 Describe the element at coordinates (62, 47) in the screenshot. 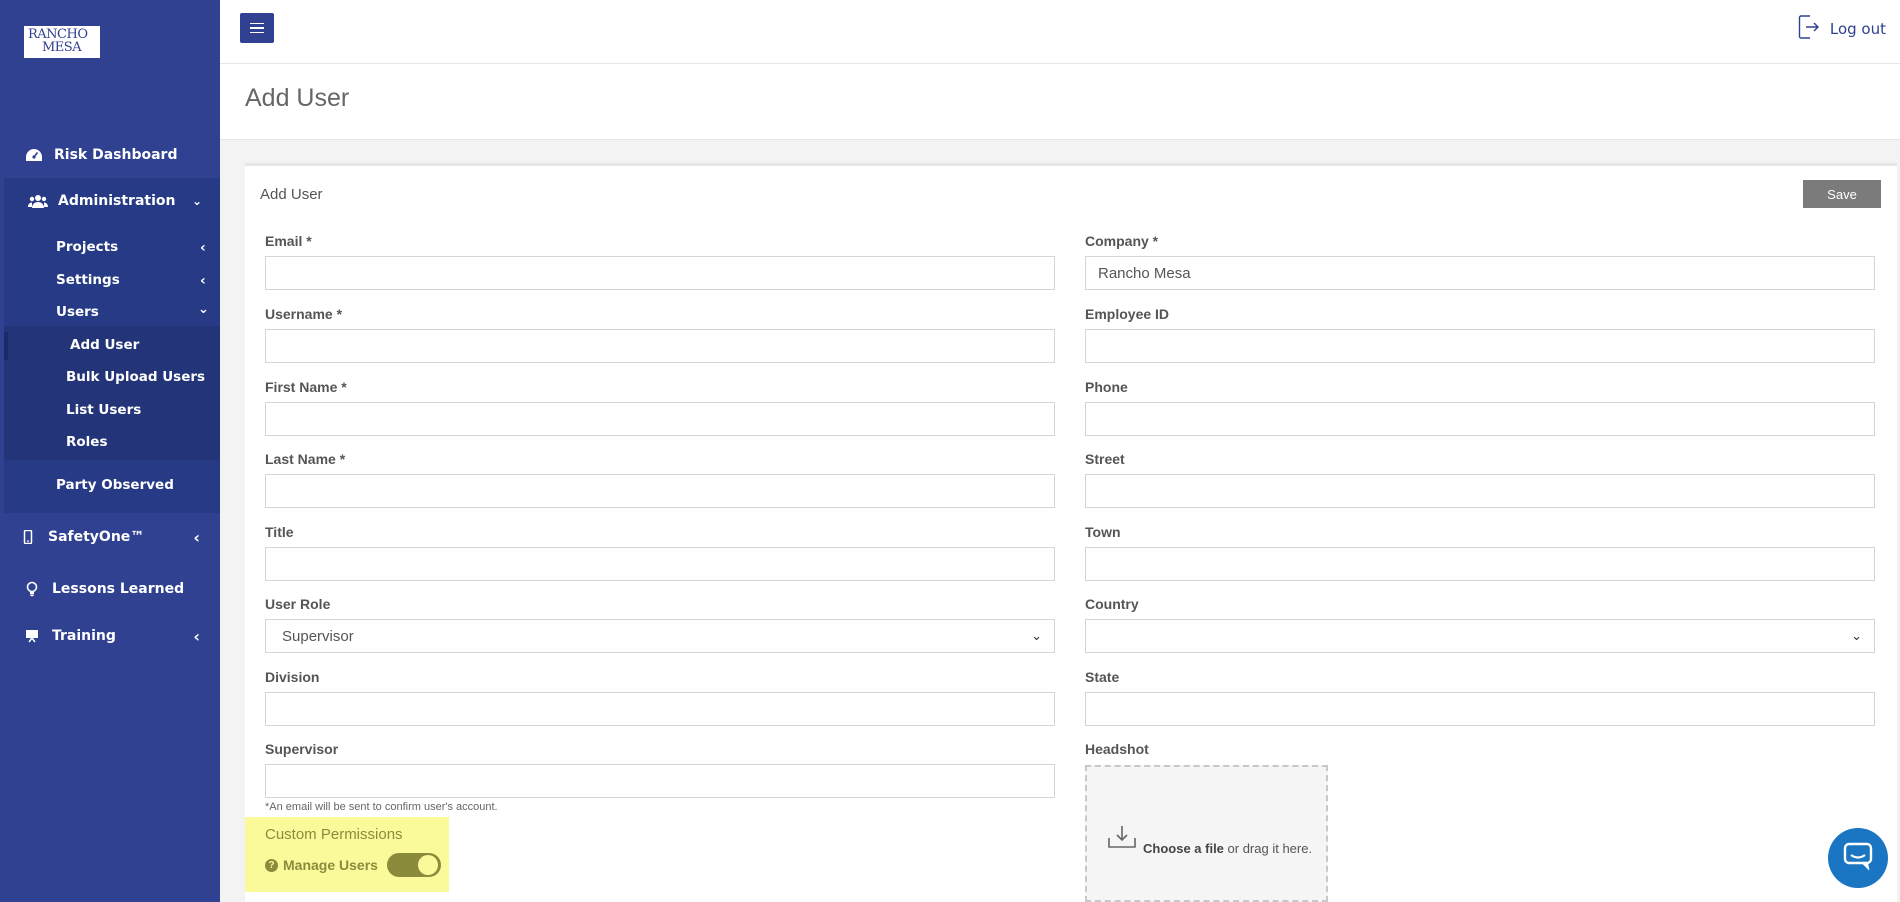

I see `logo-line-2: MESA` at that location.